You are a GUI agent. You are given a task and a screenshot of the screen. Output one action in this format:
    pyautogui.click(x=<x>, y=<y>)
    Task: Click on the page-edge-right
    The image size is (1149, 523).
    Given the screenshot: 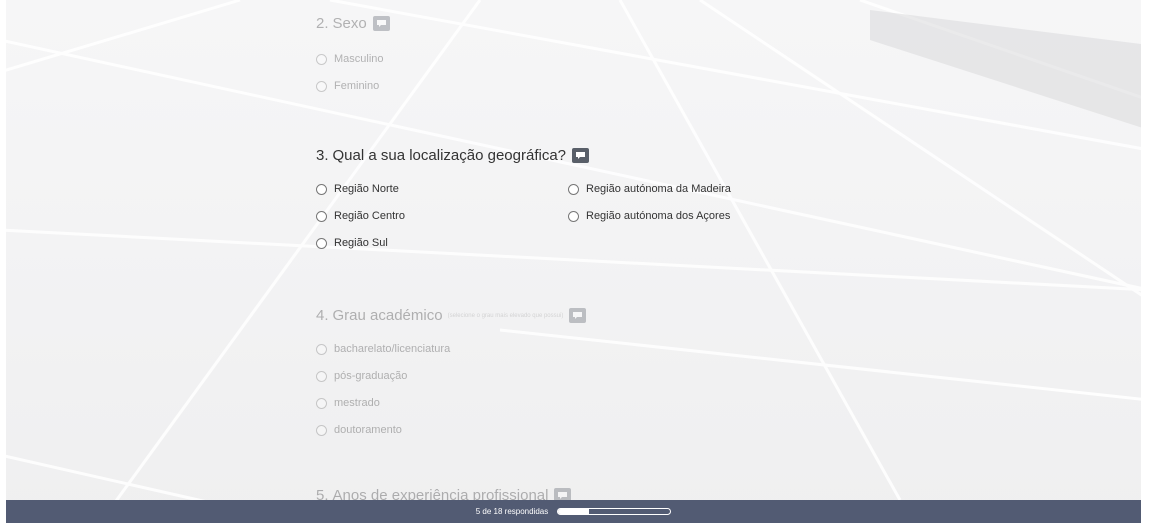 What is the action you would take?
    pyautogui.click(x=1145, y=261)
    